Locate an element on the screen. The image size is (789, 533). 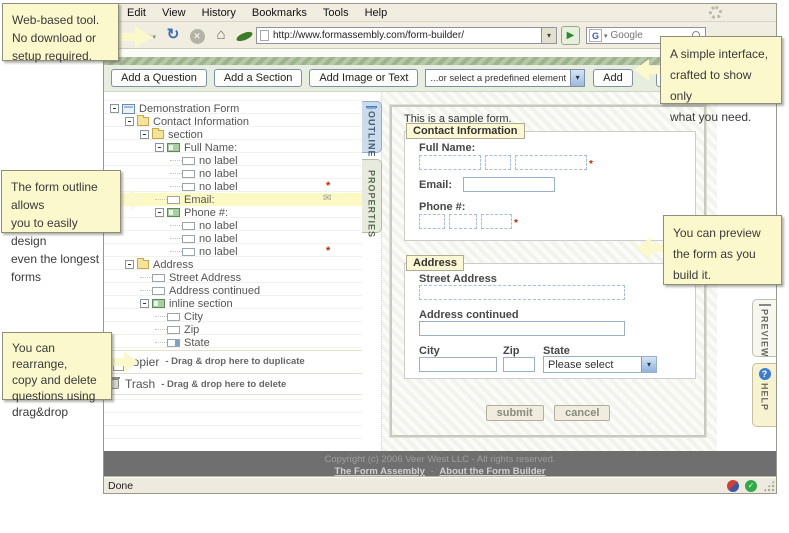
phone-line-input is located at coordinates (496, 221).